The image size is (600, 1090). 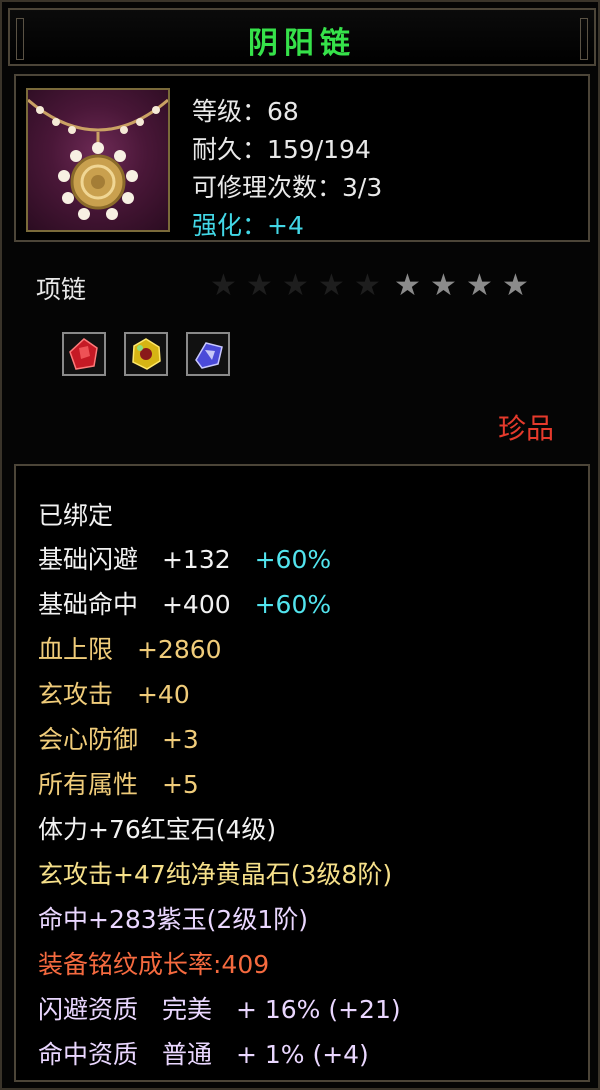 What do you see at coordinates (208, 354) in the screenshot?
I see `purple-jade-gem-icon` at bounding box center [208, 354].